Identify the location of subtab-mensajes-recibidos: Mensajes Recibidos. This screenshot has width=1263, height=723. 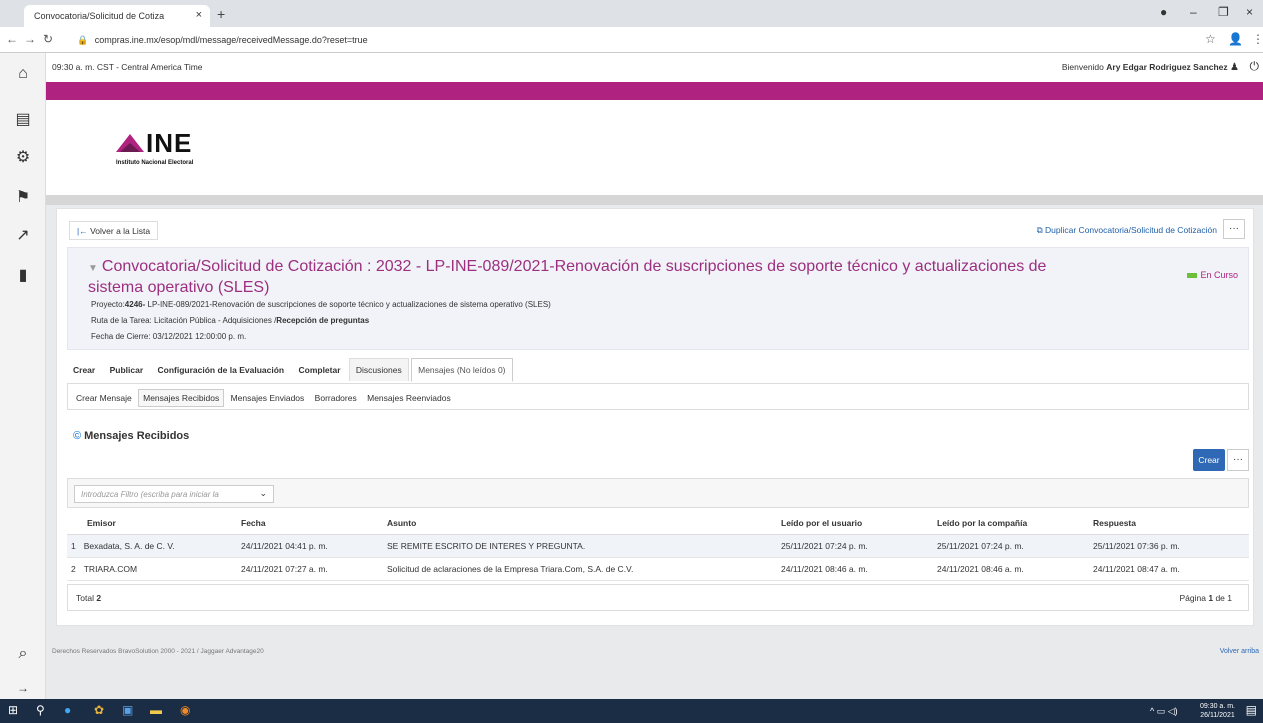
(181, 398).